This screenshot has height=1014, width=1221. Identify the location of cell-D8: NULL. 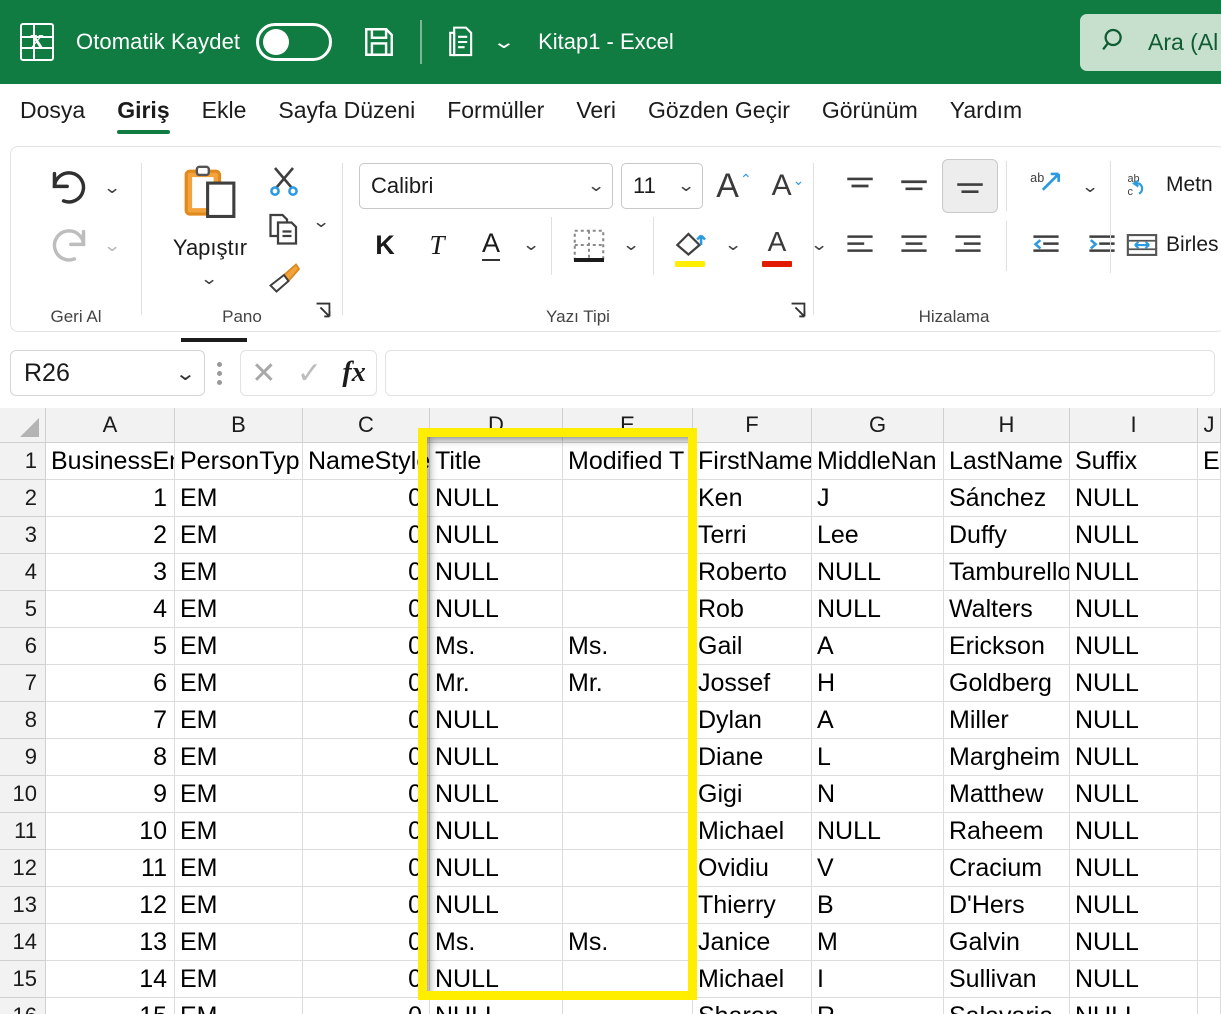
(496, 720).